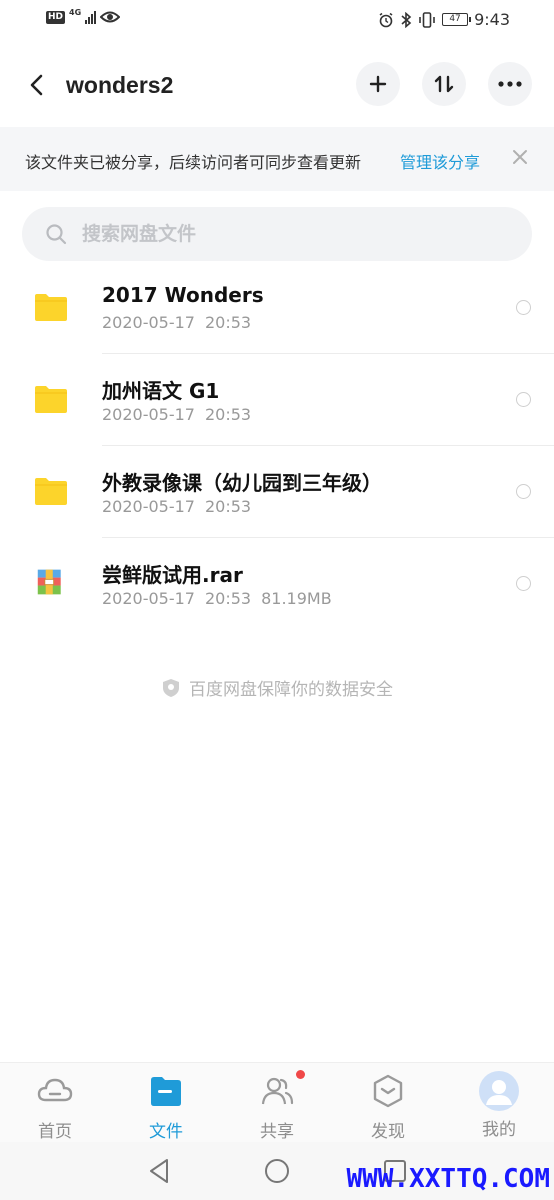 This screenshot has width=554, height=1200. I want to click on search-icon, so click(56, 234).